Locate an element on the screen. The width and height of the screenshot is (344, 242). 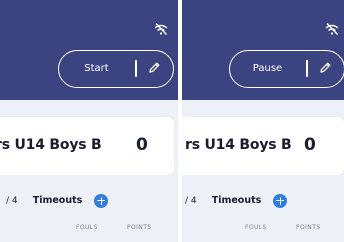
start-button: Start is located at coordinates (116, 69).